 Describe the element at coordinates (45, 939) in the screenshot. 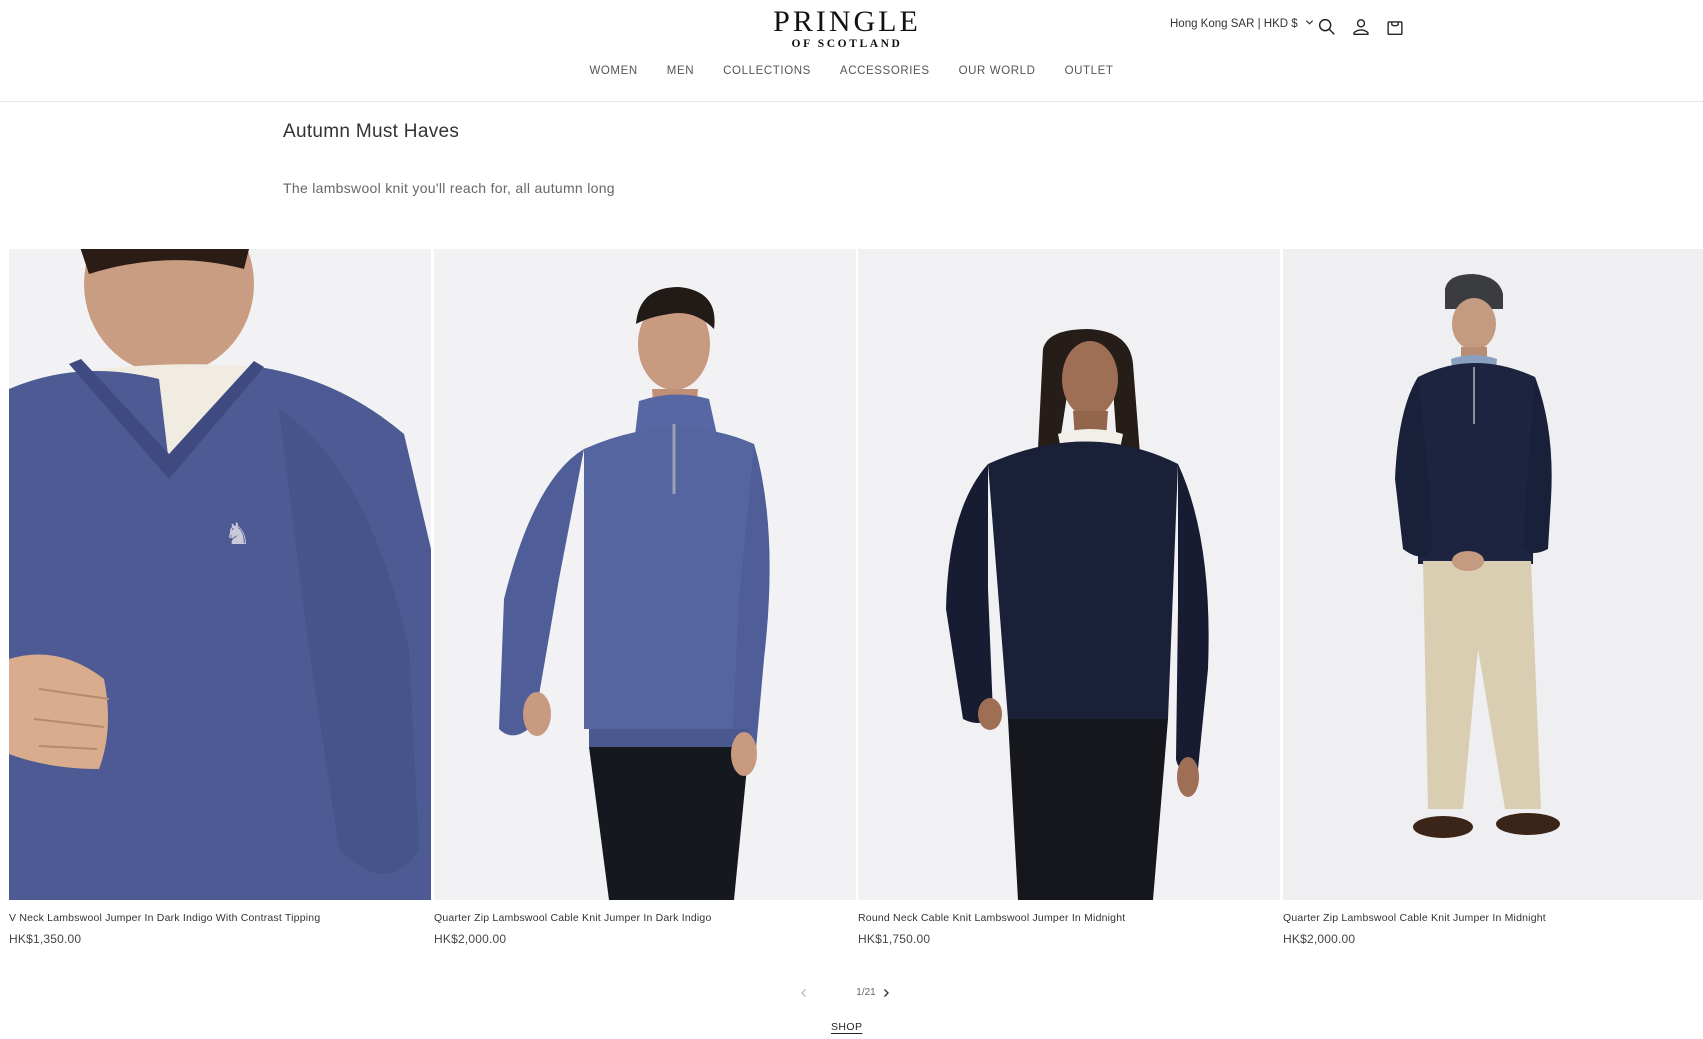

I see `product-price: HK$1,350.00` at that location.